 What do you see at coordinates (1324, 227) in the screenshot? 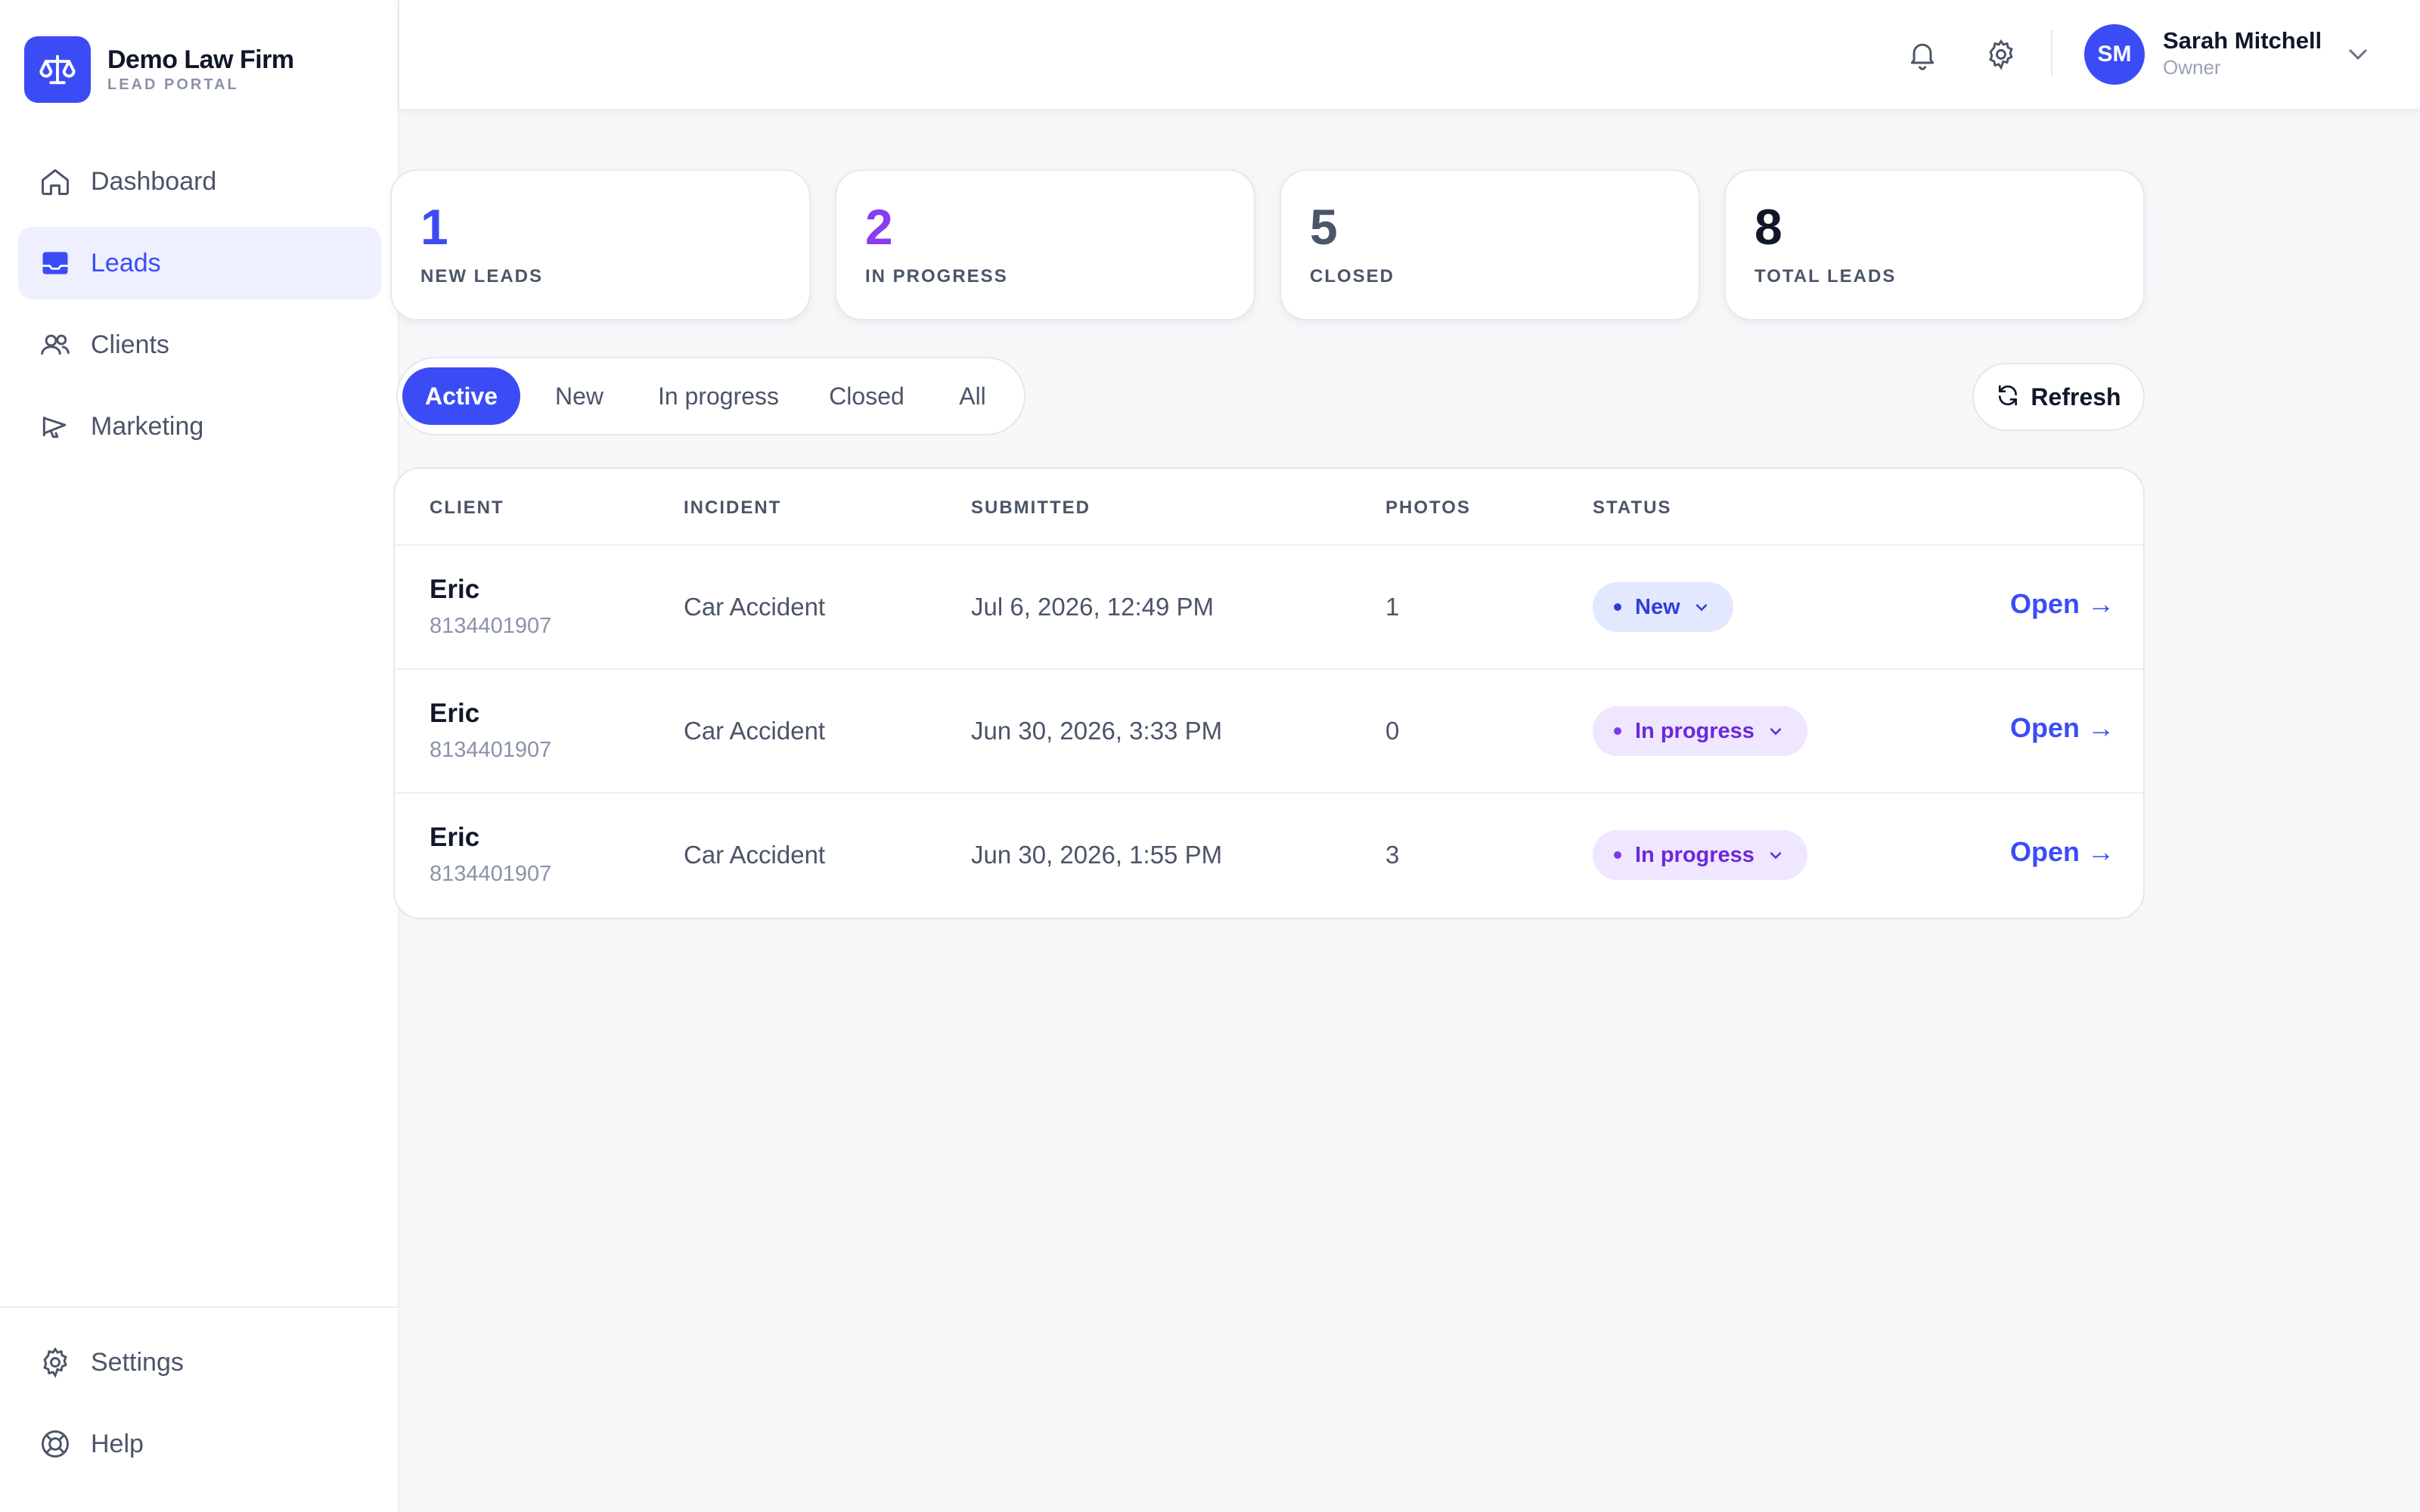
I see `stat-value: 5` at bounding box center [1324, 227].